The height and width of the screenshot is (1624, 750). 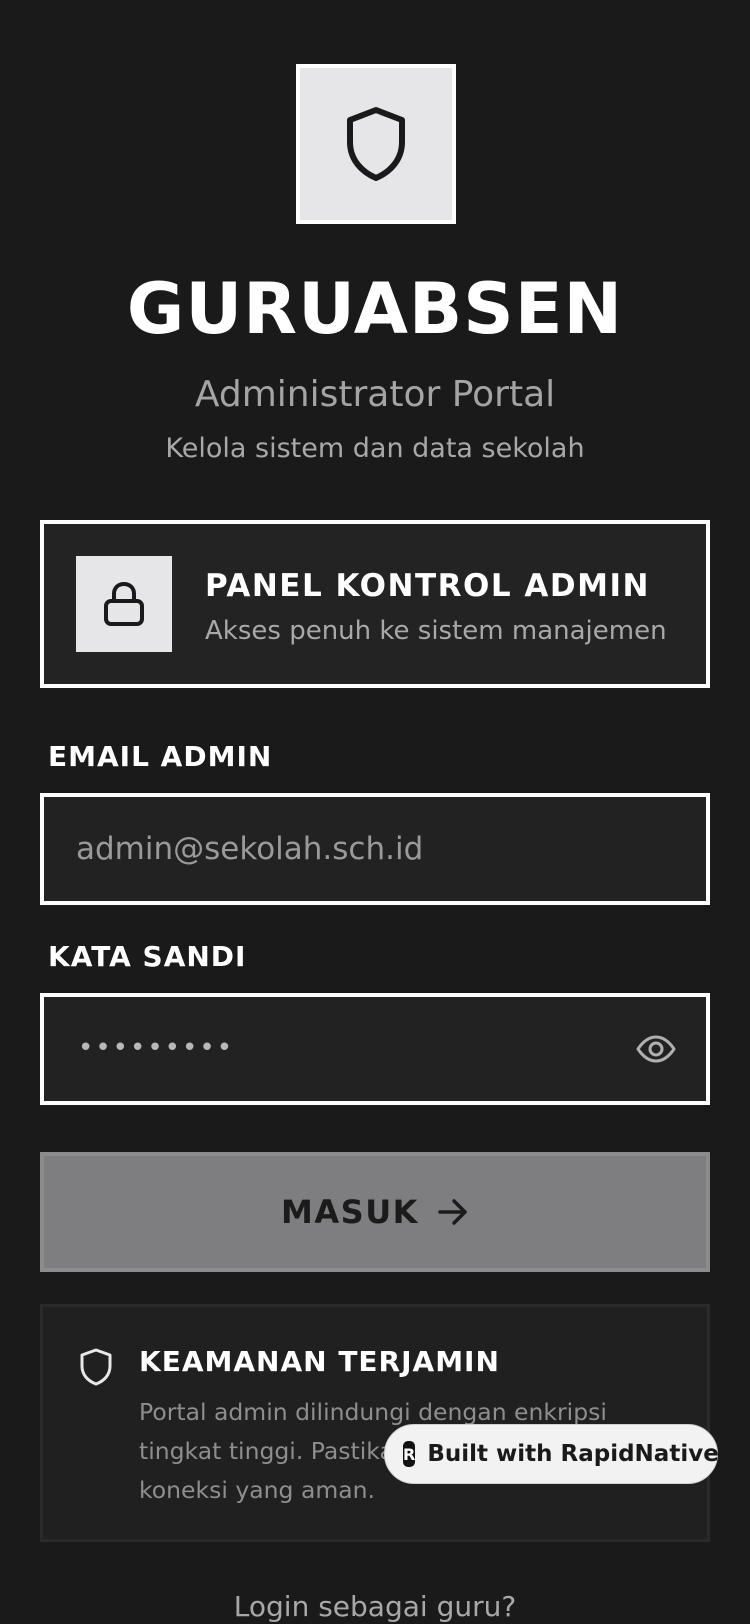 I want to click on eye-icon, so click(x=656, y=1049).